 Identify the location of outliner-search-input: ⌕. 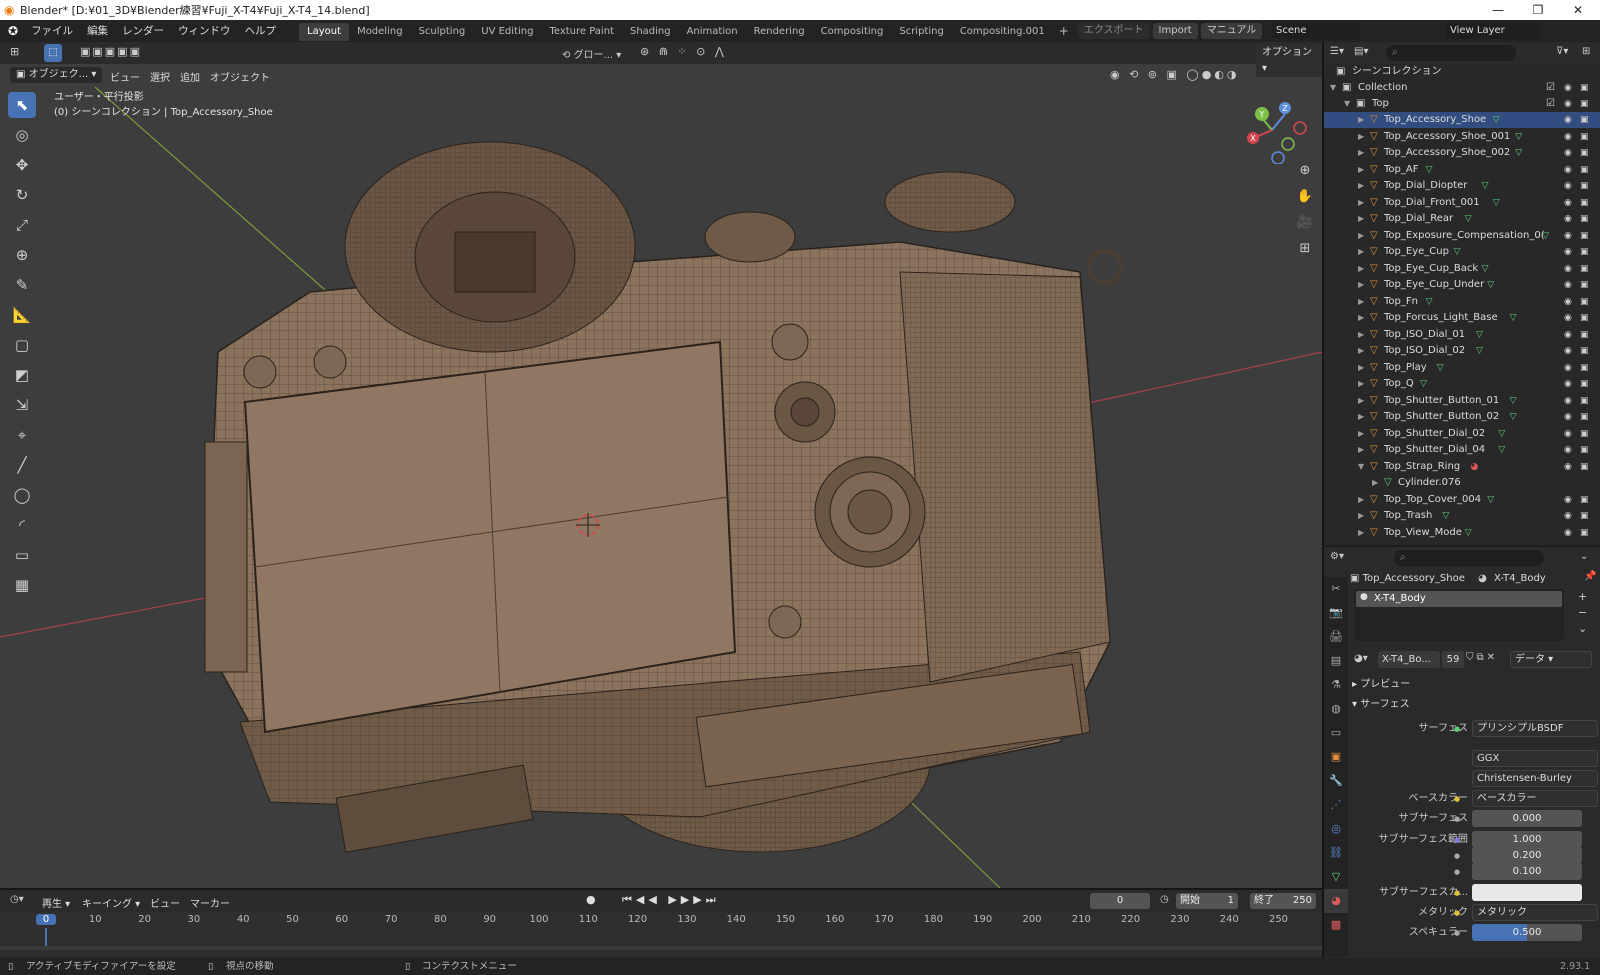
(1451, 53).